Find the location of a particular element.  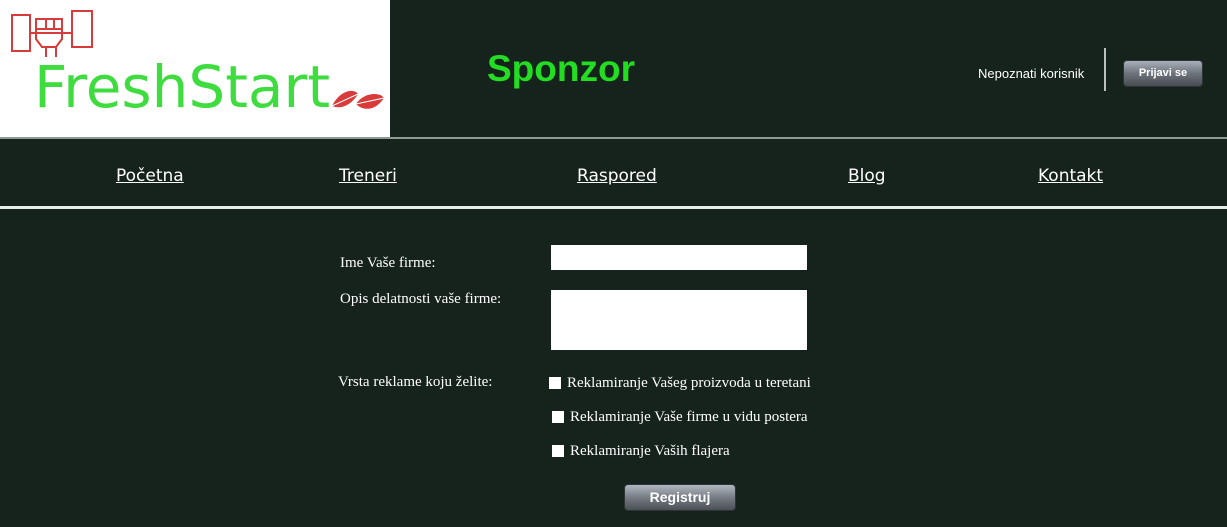

ad-option-poster-checkbox is located at coordinates (558, 417).